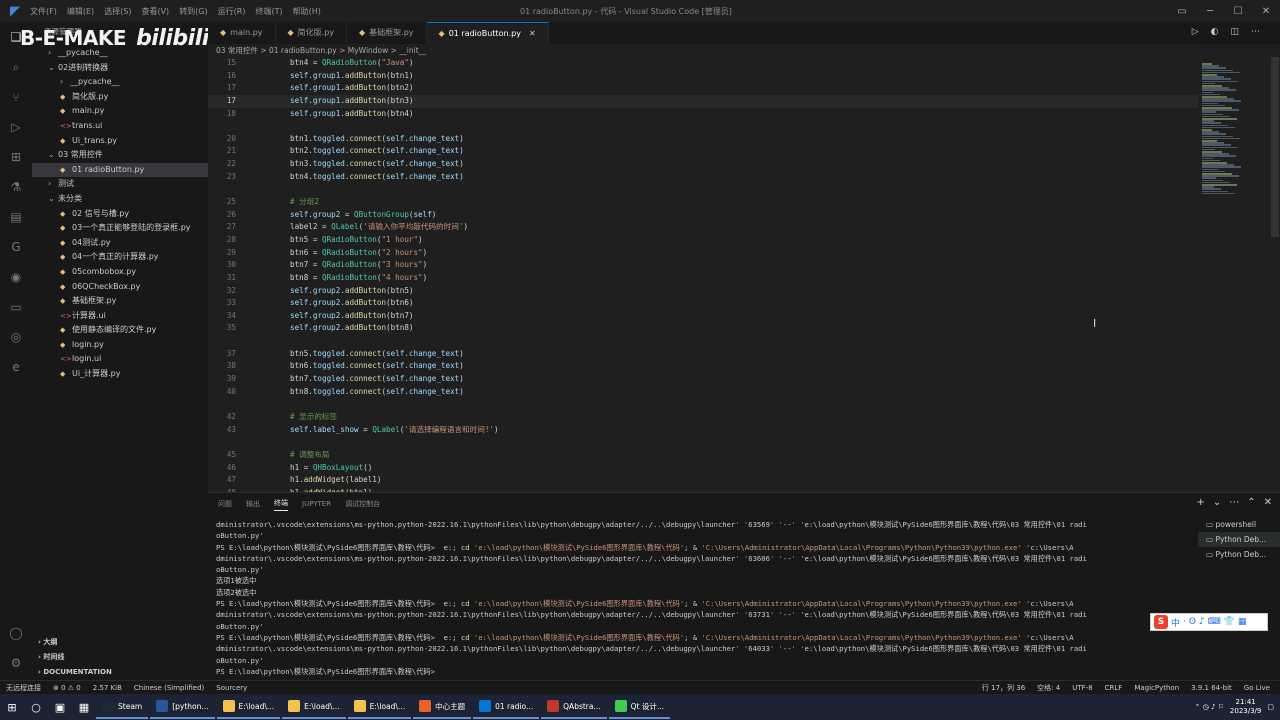 The width and height of the screenshot is (1280, 720). I want to click on code-line: 22 btn3.toggled.connect(self.change_text), so click(703, 164).